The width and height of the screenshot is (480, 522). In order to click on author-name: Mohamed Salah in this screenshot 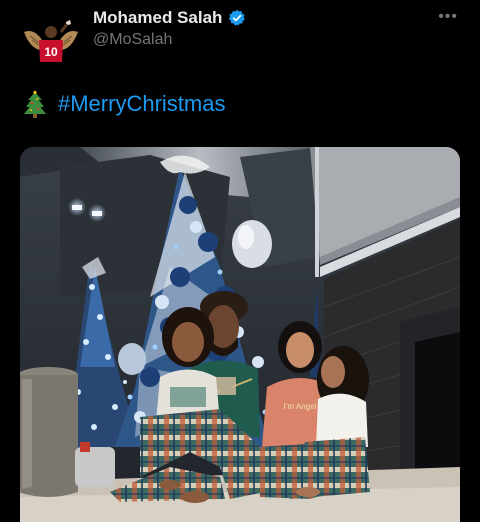, I will do `click(157, 18)`.